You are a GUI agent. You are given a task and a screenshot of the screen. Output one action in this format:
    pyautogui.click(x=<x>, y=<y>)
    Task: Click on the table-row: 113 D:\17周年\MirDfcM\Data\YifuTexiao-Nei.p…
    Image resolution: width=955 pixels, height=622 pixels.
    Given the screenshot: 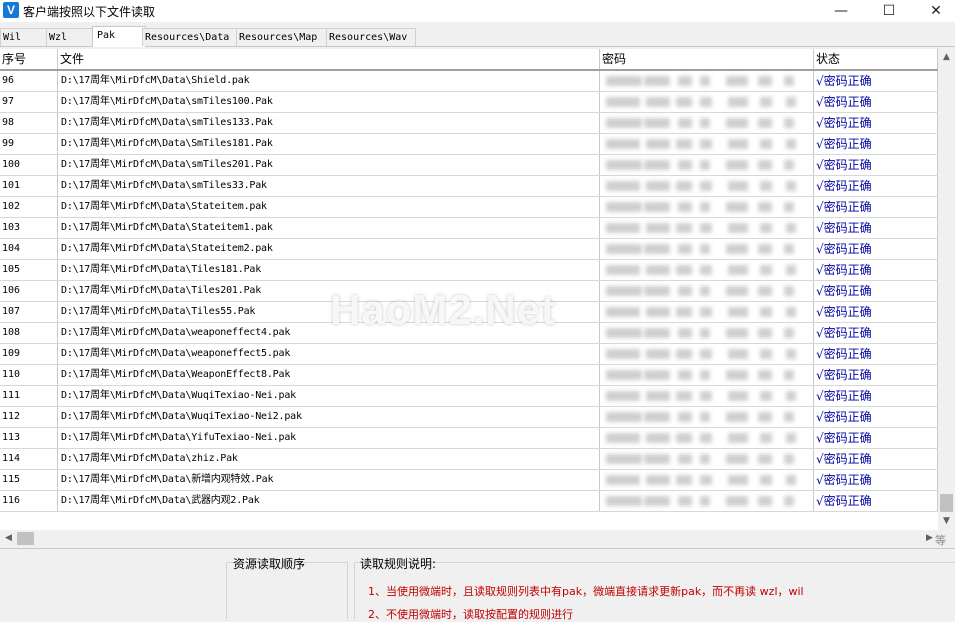 What is the action you would take?
    pyautogui.click(x=469, y=438)
    